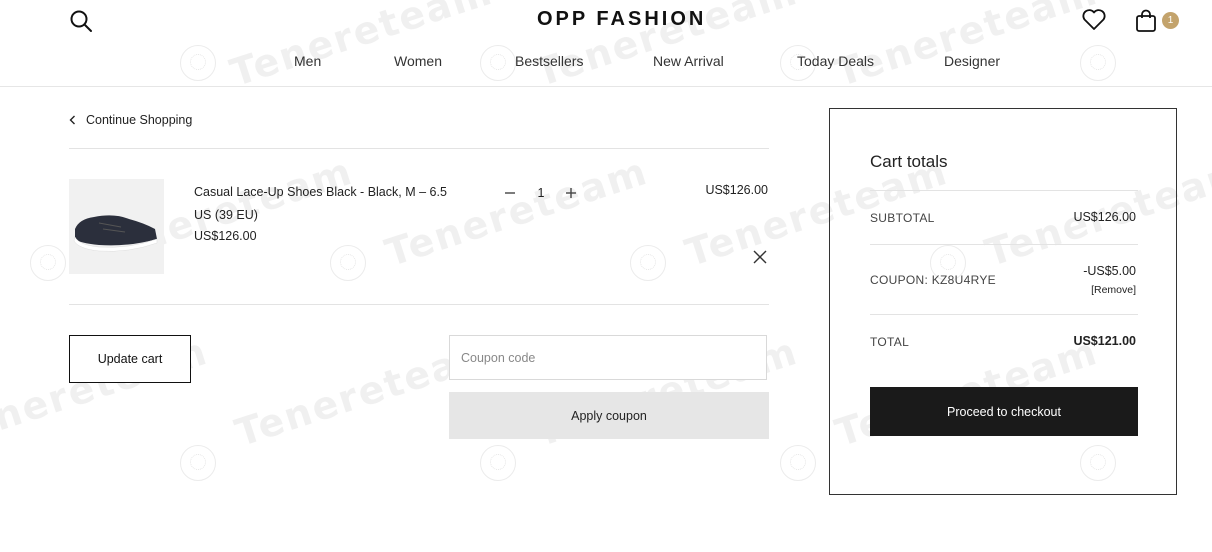 This screenshot has height=552, width=1212. Describe the element at coordinates (909, 161) in the screenshot. I see `cart-totals-title: Cart totals` at that location.